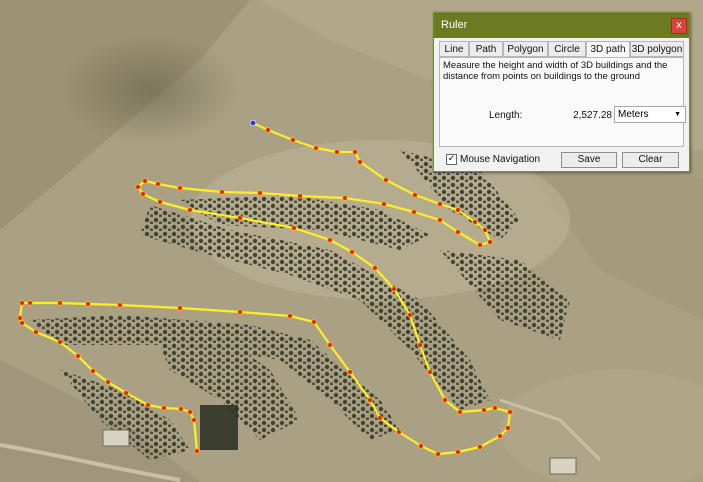 The height and width of the screenshot is (482, 703). I want to click on tab-line: Line, so click(454, 49).